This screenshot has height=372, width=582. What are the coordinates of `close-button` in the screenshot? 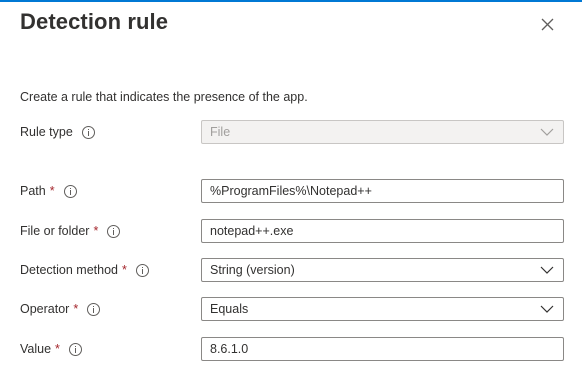 It's located at (548, 25).